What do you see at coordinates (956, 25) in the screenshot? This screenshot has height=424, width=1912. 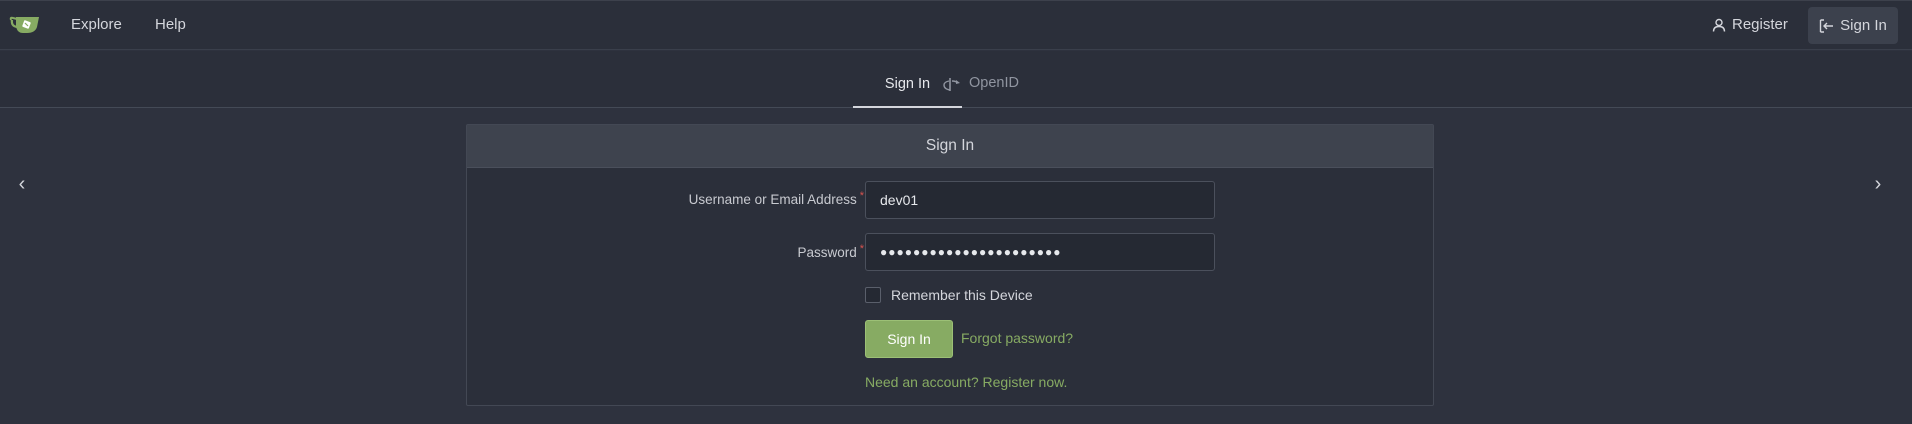 I see `top-navbar: Explore Help Register Sign In` at bounding box center [956, 25].